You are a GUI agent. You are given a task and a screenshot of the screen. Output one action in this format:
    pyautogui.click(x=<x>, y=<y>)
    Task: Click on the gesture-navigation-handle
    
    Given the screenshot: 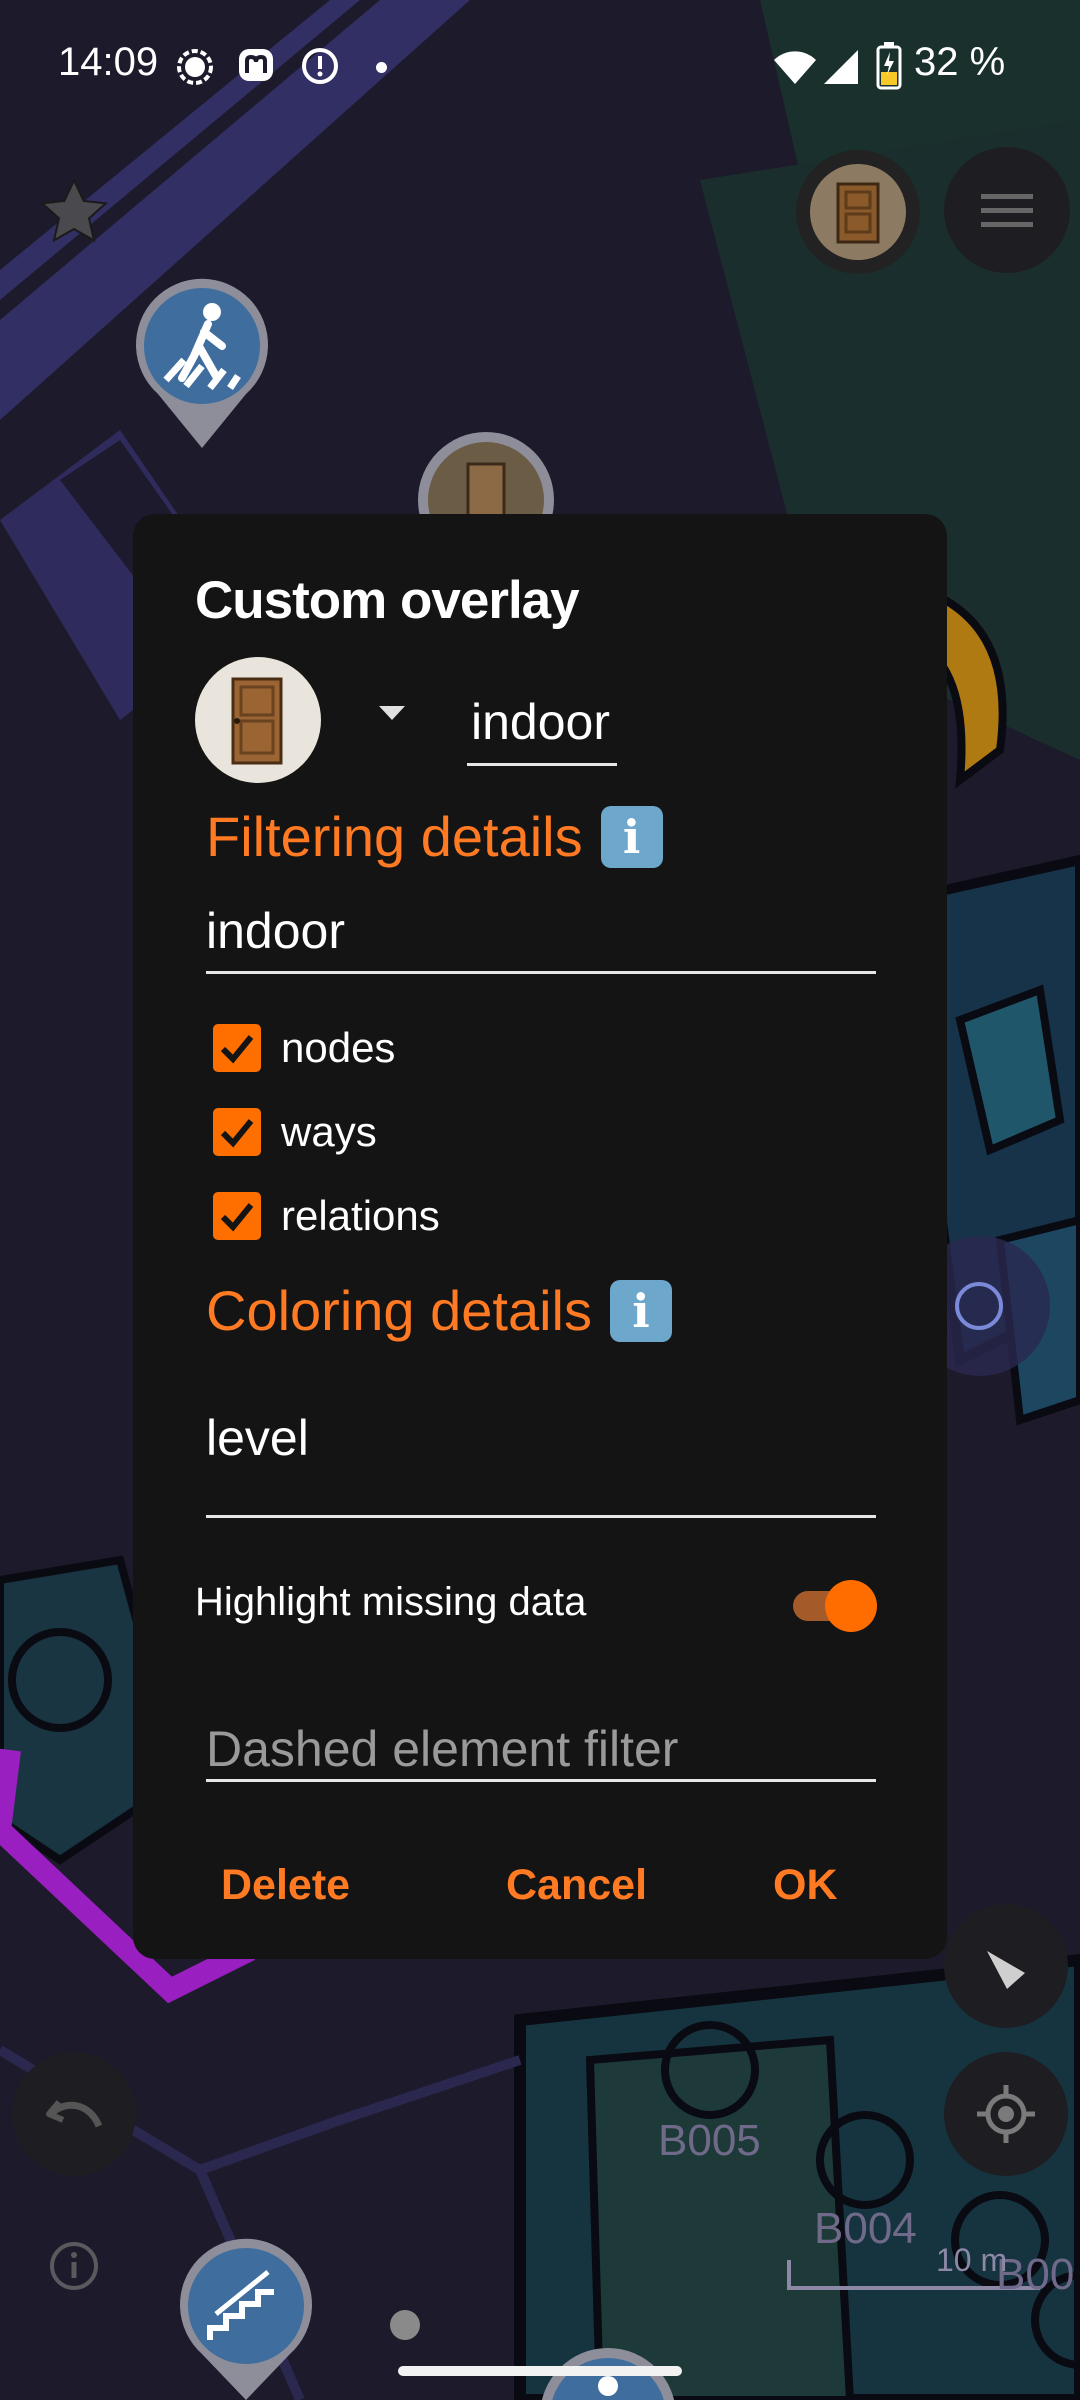 What is the action you would take?
    pyautogui.click(x=540, y=2371)
    